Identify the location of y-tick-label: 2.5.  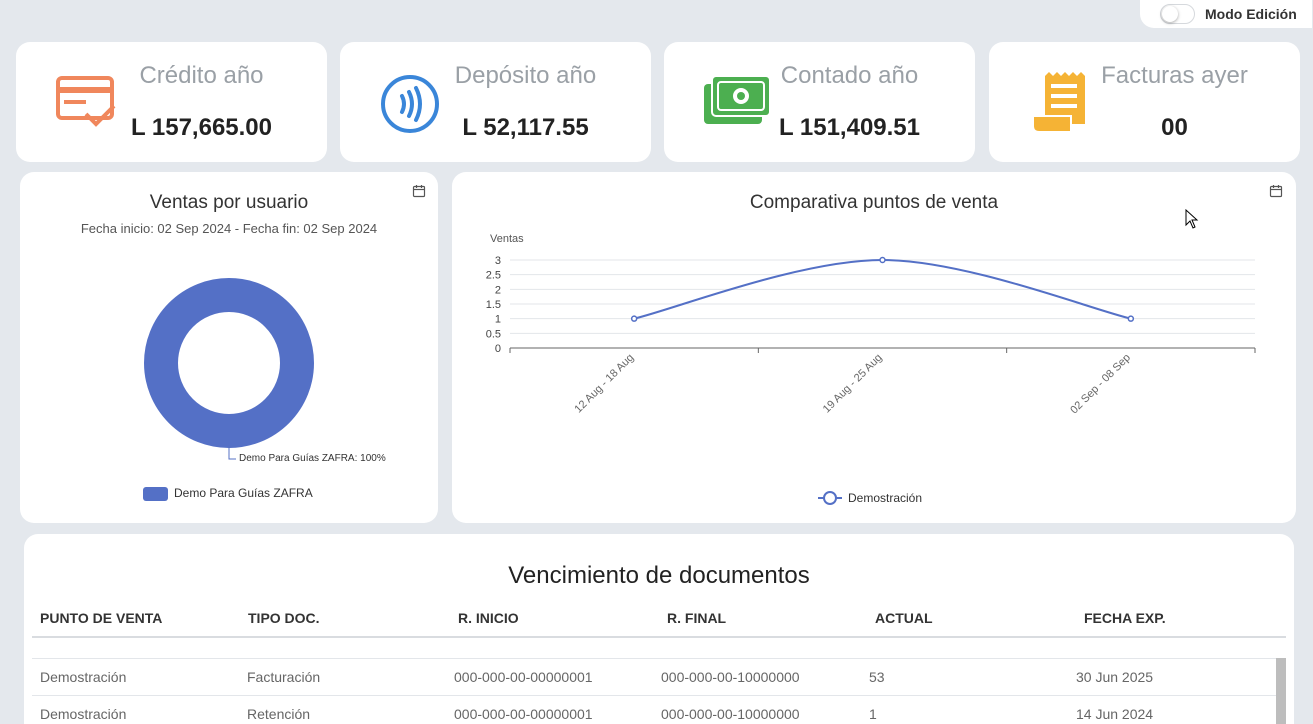
(493, 276).